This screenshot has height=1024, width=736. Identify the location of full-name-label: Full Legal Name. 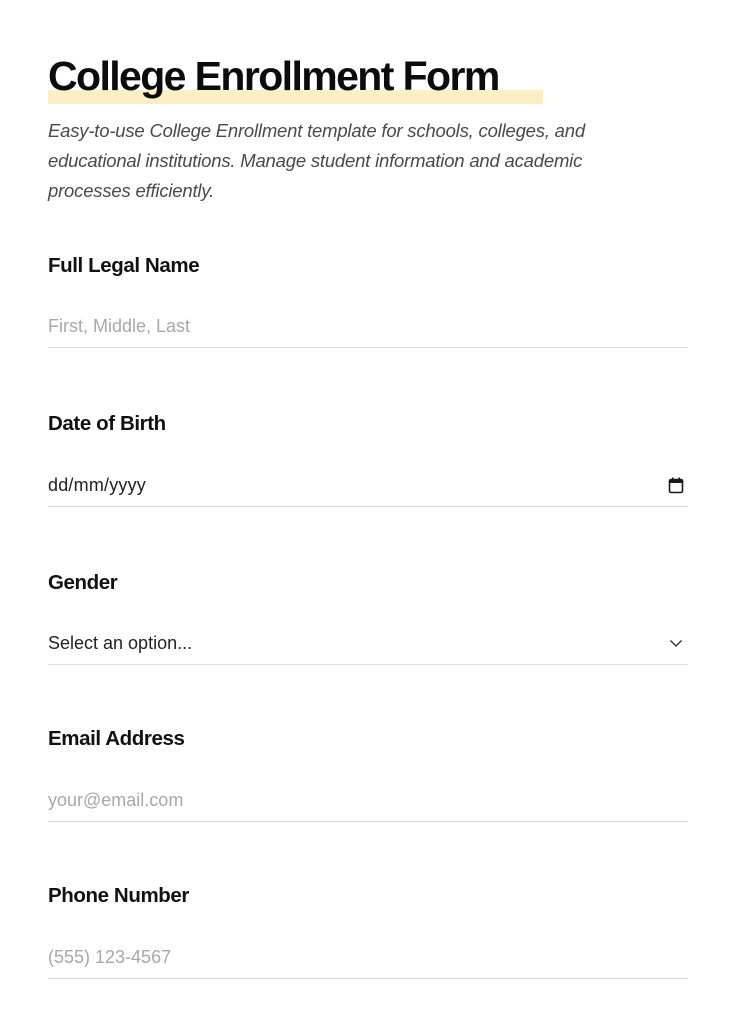
(124, 265).